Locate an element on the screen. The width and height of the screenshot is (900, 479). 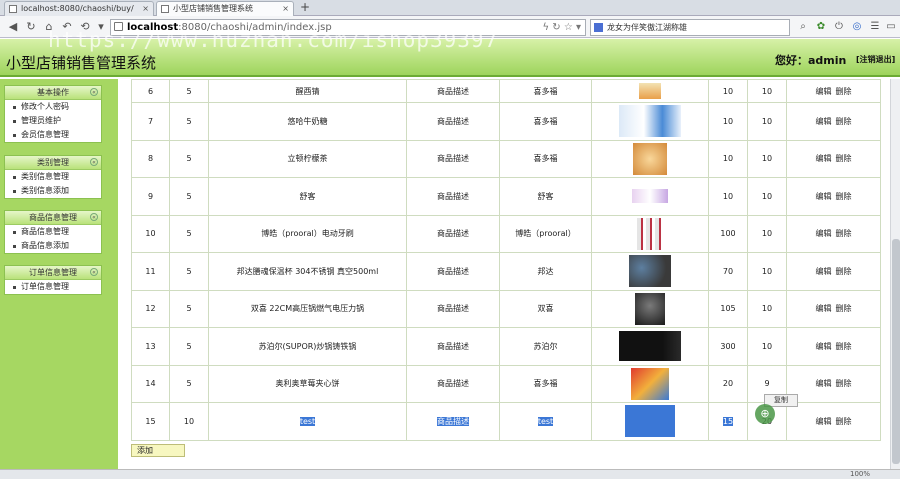
sidebar-group-header: 基本操作 « is located at coordinates (53, 93).